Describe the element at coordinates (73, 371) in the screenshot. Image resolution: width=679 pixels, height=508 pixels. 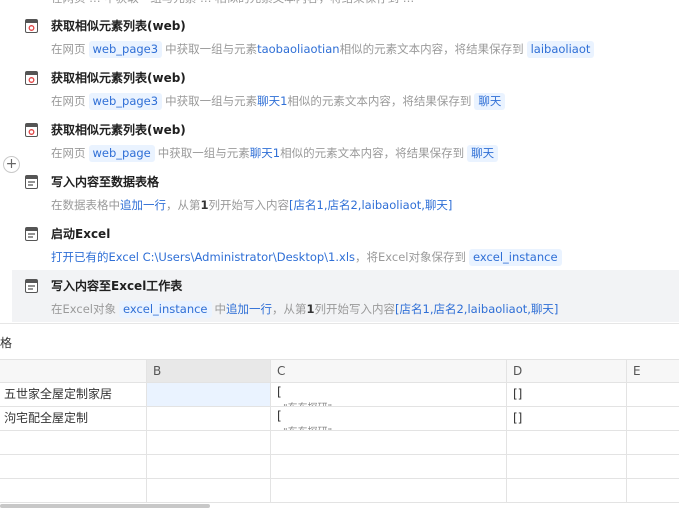
I see `column-header` at that location.